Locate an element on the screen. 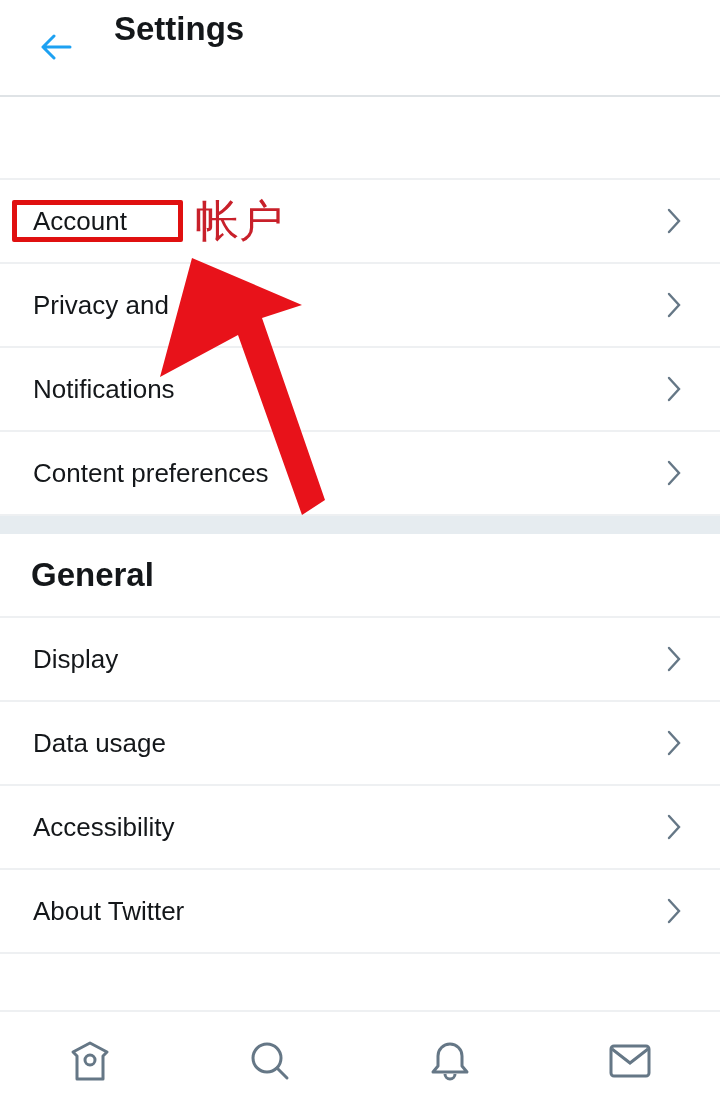  settings-item: Accessibility is located at coordinates (360, 828).